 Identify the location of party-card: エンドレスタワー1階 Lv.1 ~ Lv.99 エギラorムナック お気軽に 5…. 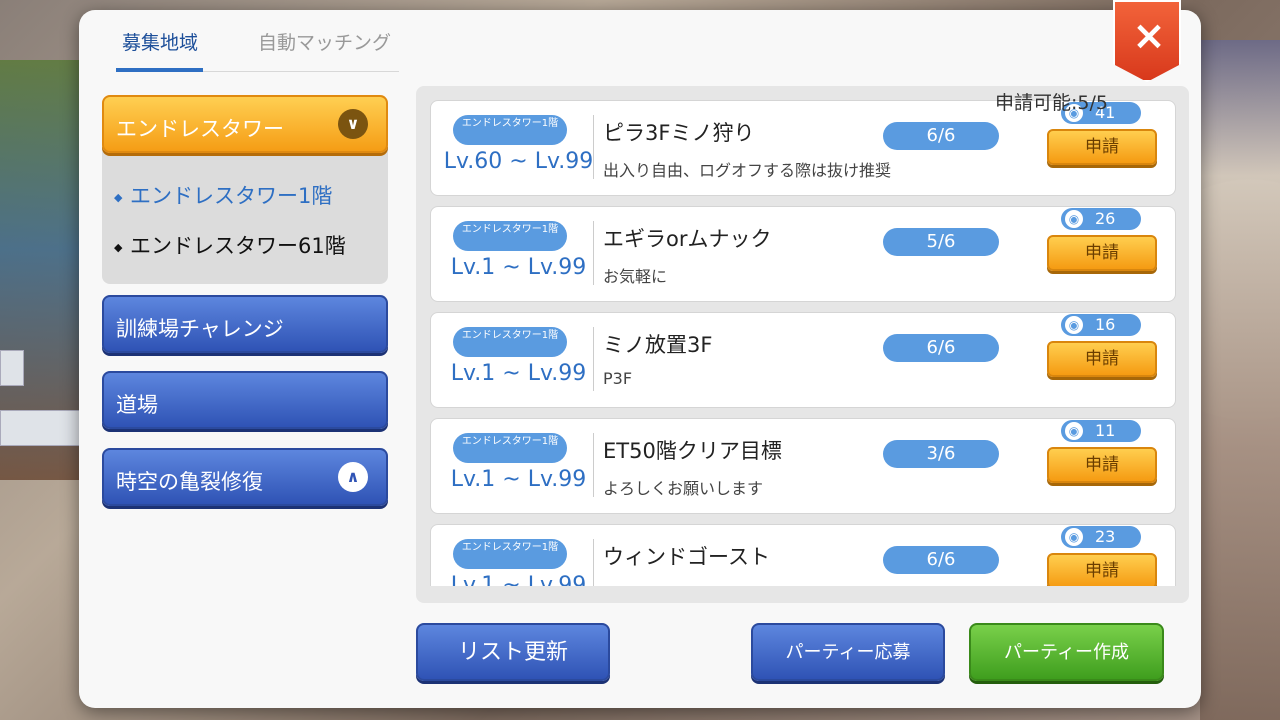
(803, 254).